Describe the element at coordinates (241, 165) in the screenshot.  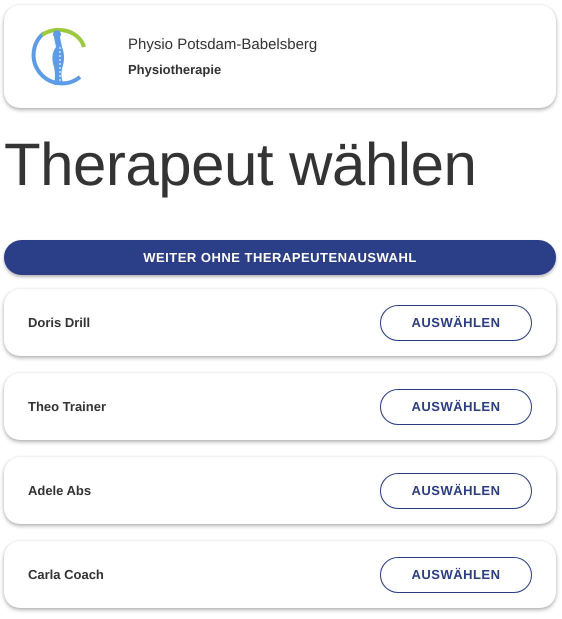
I see `page-title: Therapeut wählen` at that location.